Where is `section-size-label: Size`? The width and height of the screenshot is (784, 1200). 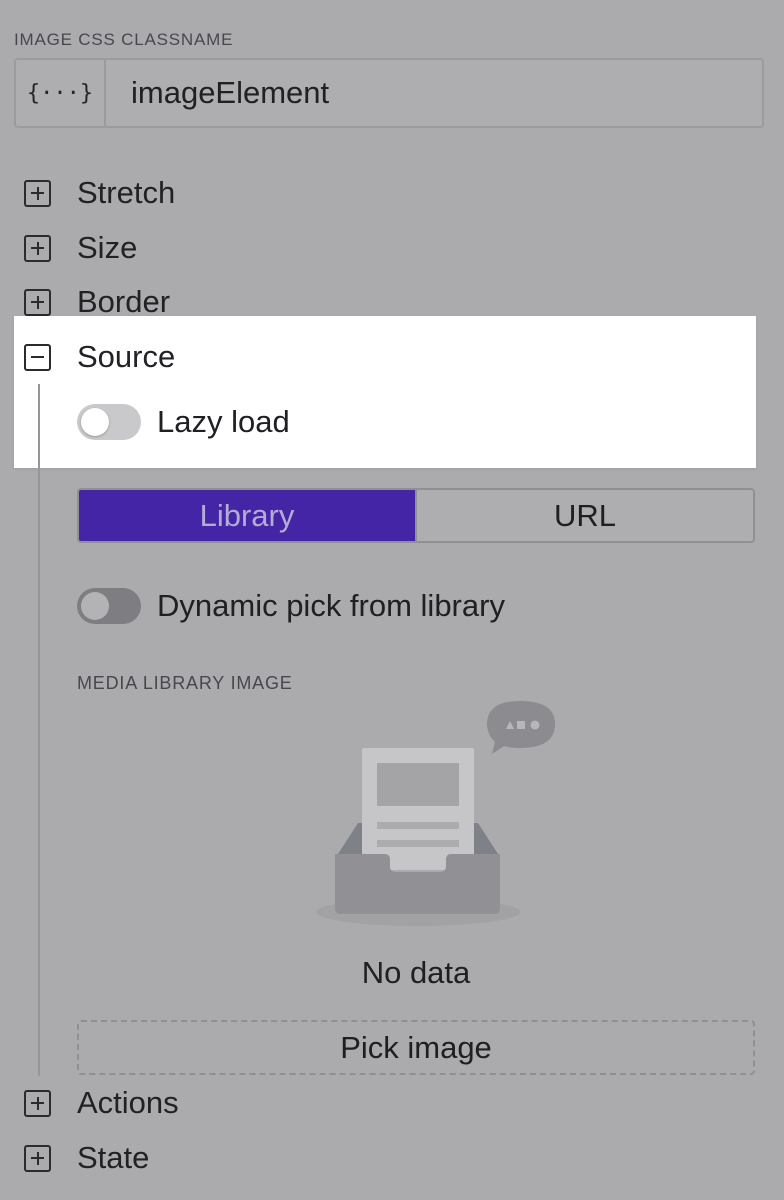 section-size-label: Size is located at coordinates (107, 247).